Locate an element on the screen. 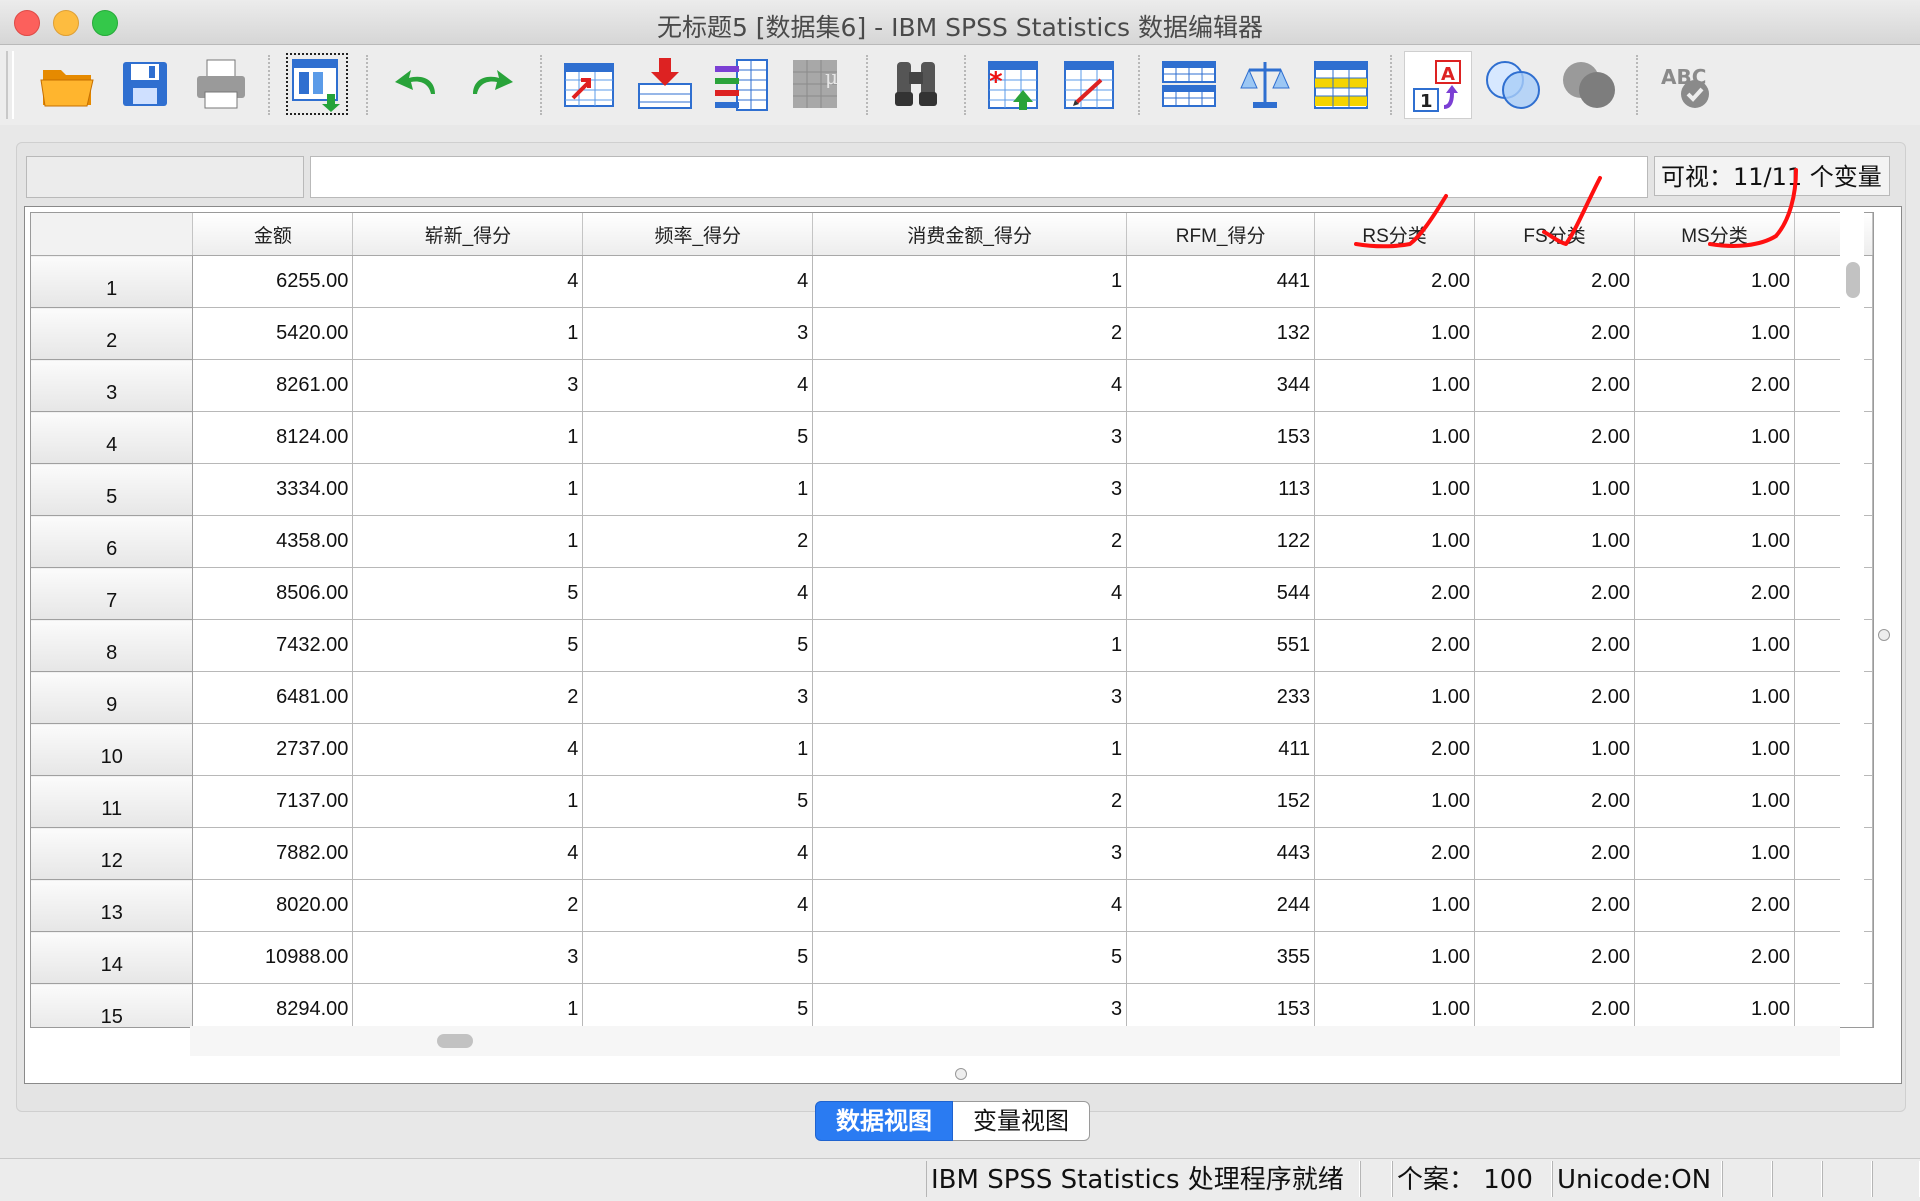 The image size is (1920, 1201). row-number: 8 is located at coordinates (112, 645).